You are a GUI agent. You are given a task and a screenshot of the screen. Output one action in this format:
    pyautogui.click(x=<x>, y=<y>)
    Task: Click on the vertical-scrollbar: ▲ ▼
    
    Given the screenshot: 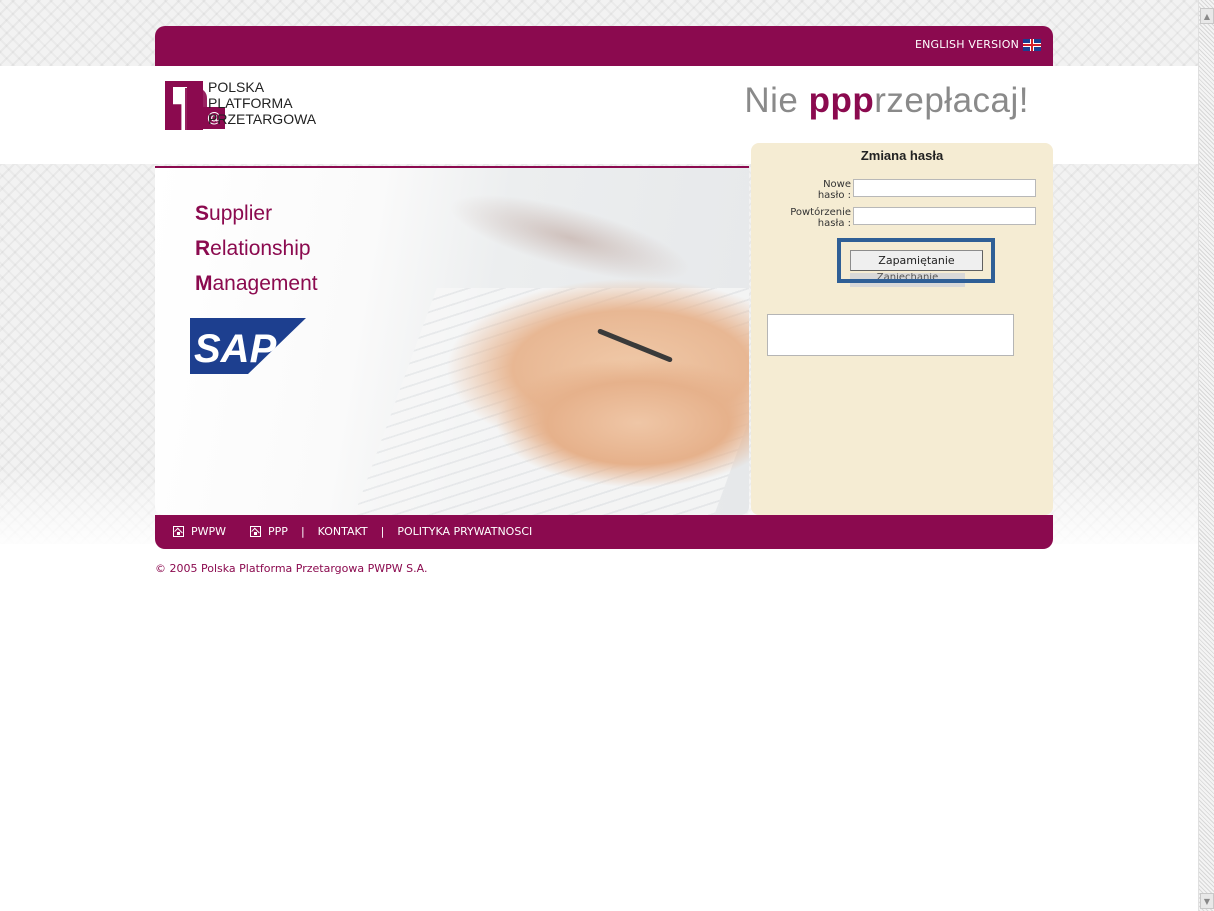 What is the action you would take?
    pyautogui.click(x=1206, y=455)
    